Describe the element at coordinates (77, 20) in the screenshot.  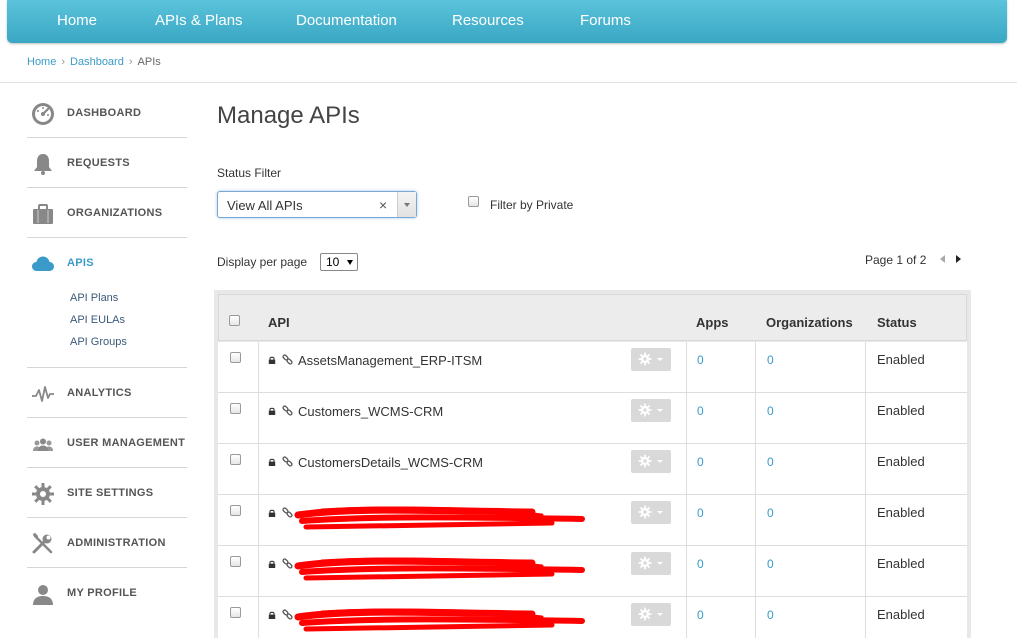
I see `nav-home: Home` at that location.